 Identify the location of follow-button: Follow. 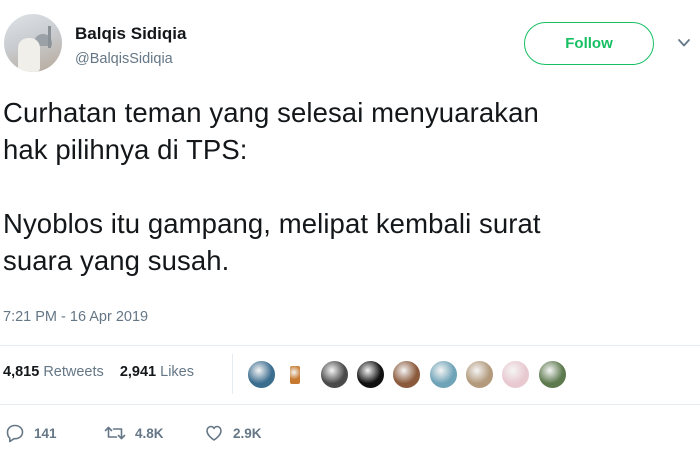
(589, 43).